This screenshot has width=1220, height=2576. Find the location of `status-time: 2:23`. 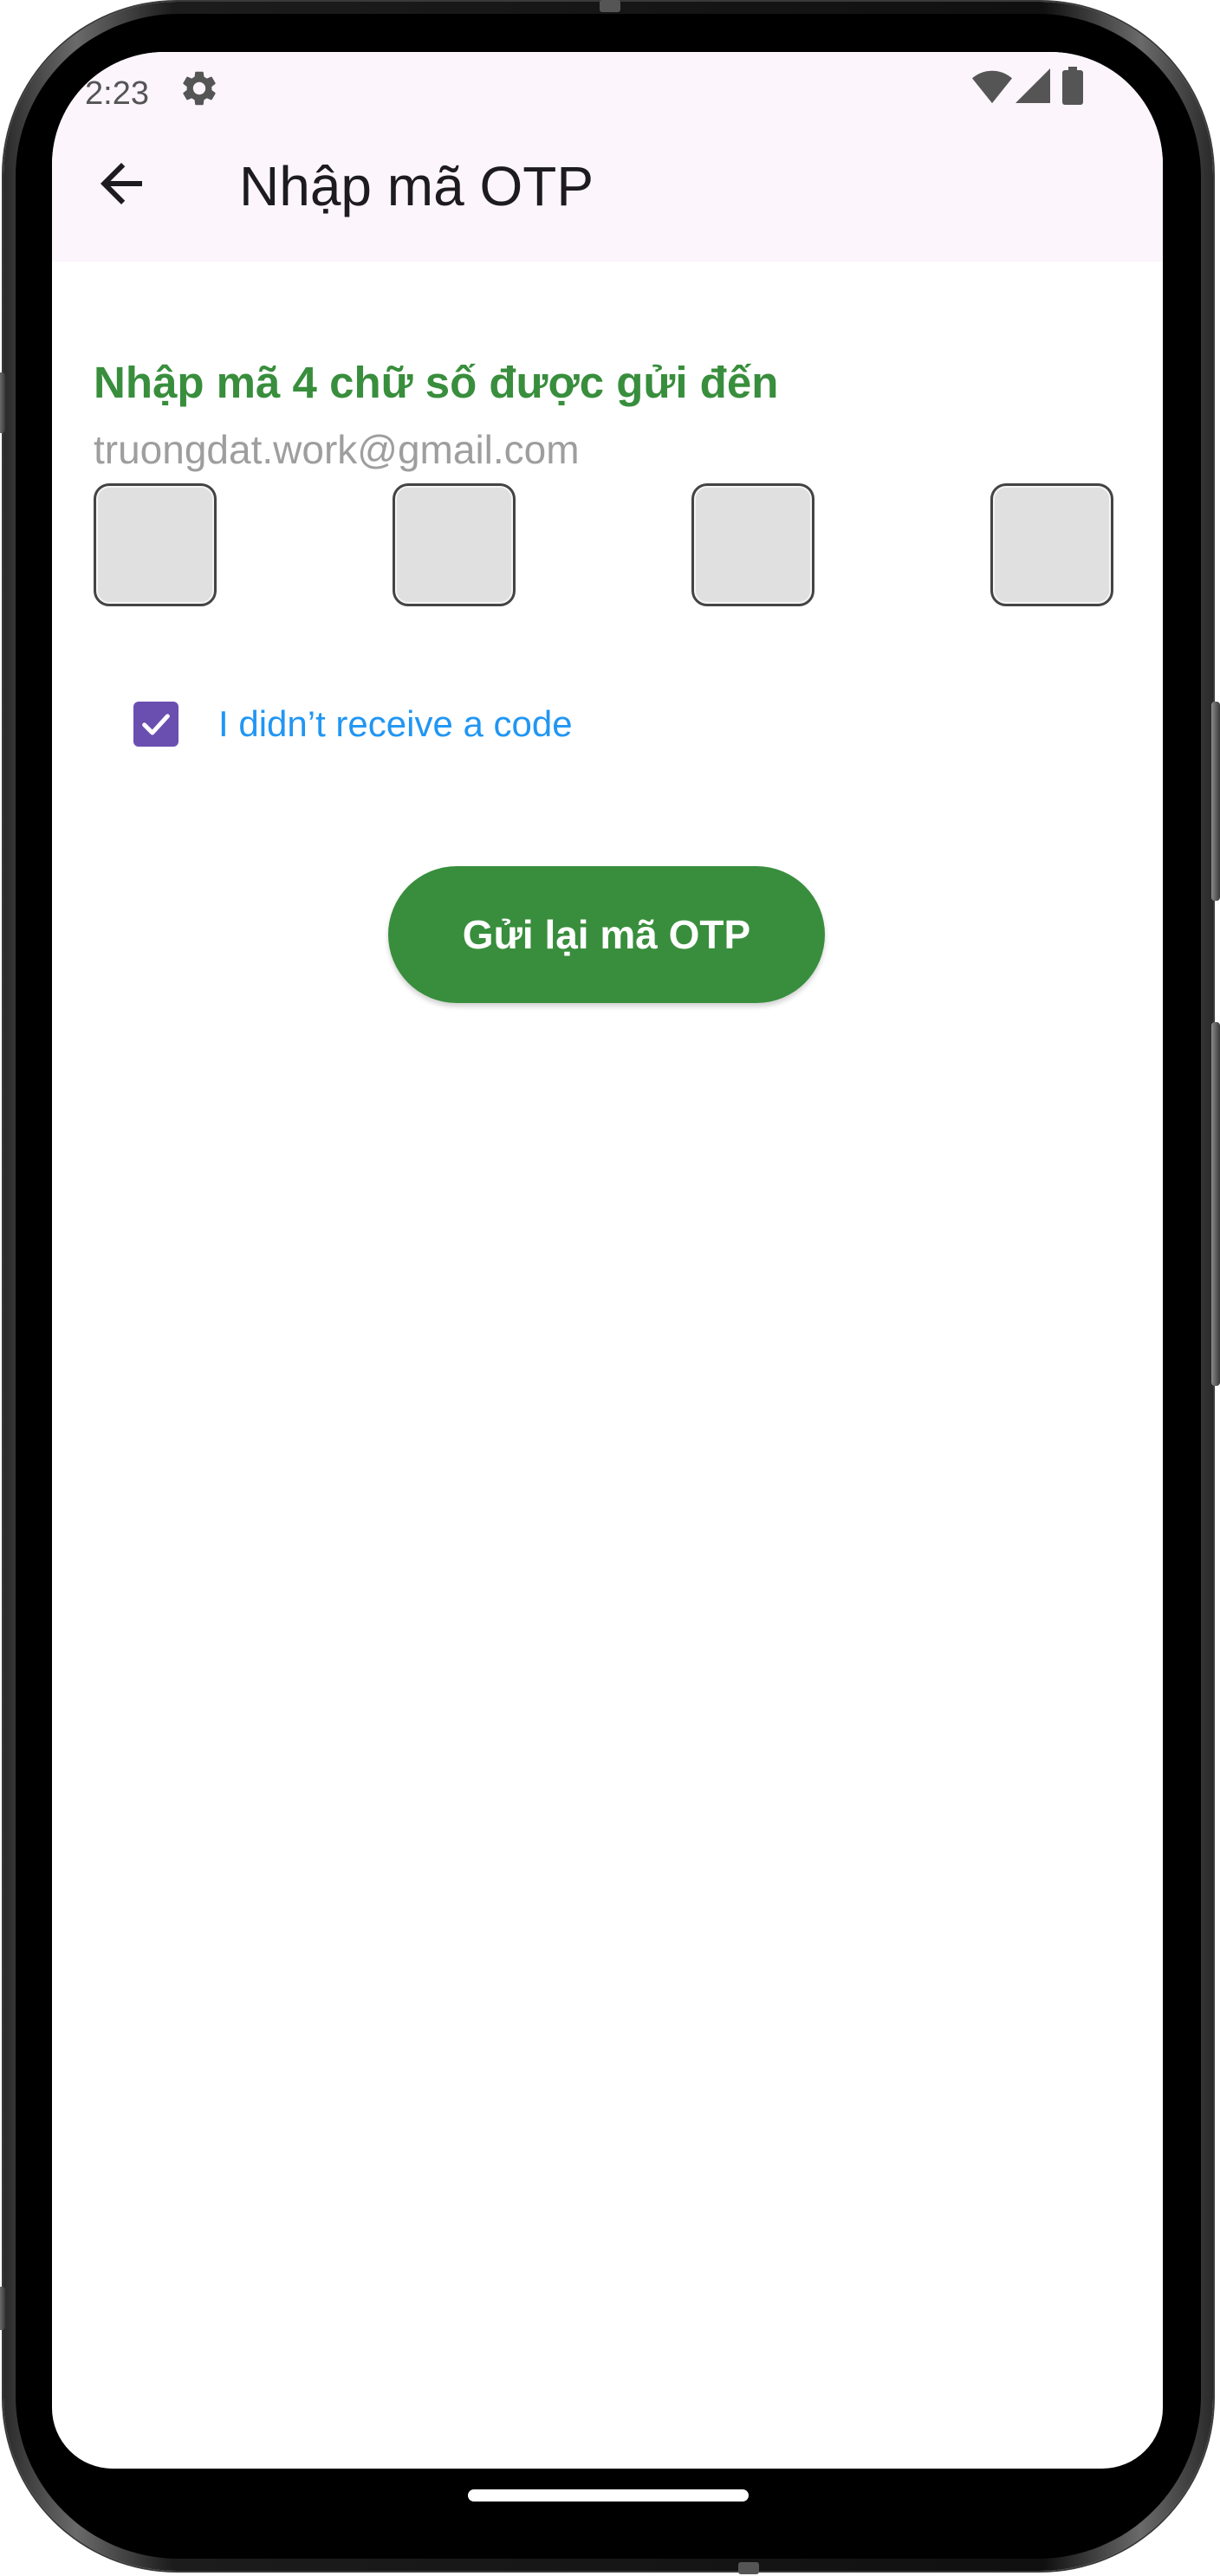

status-time: 2:23 is located at coordinates (117, 93).